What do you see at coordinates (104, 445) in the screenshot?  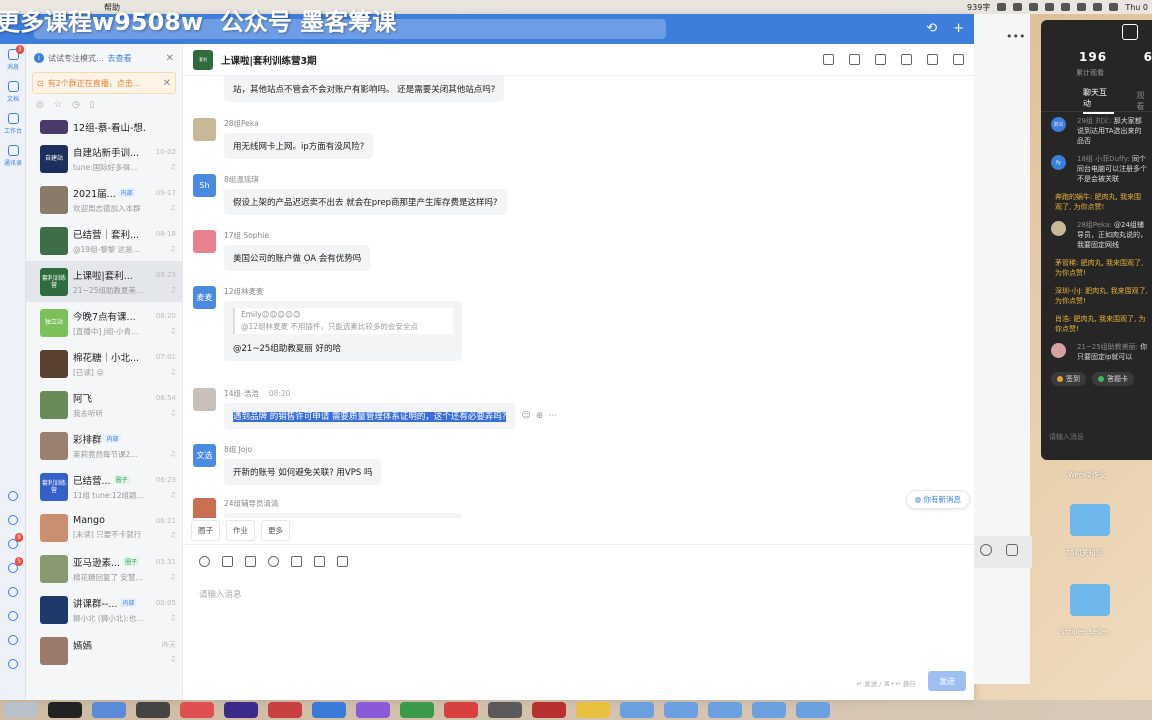 I see `conversation-item: 彩排群 内部 莱莉竟然每节课2... ♫` at bounding box center [104, 445].